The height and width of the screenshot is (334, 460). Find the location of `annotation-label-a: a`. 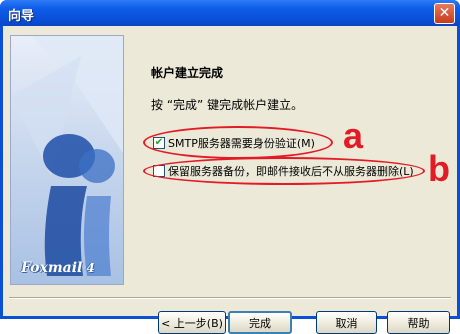

annotation-label-a: a is located at coordinates (353, 135).